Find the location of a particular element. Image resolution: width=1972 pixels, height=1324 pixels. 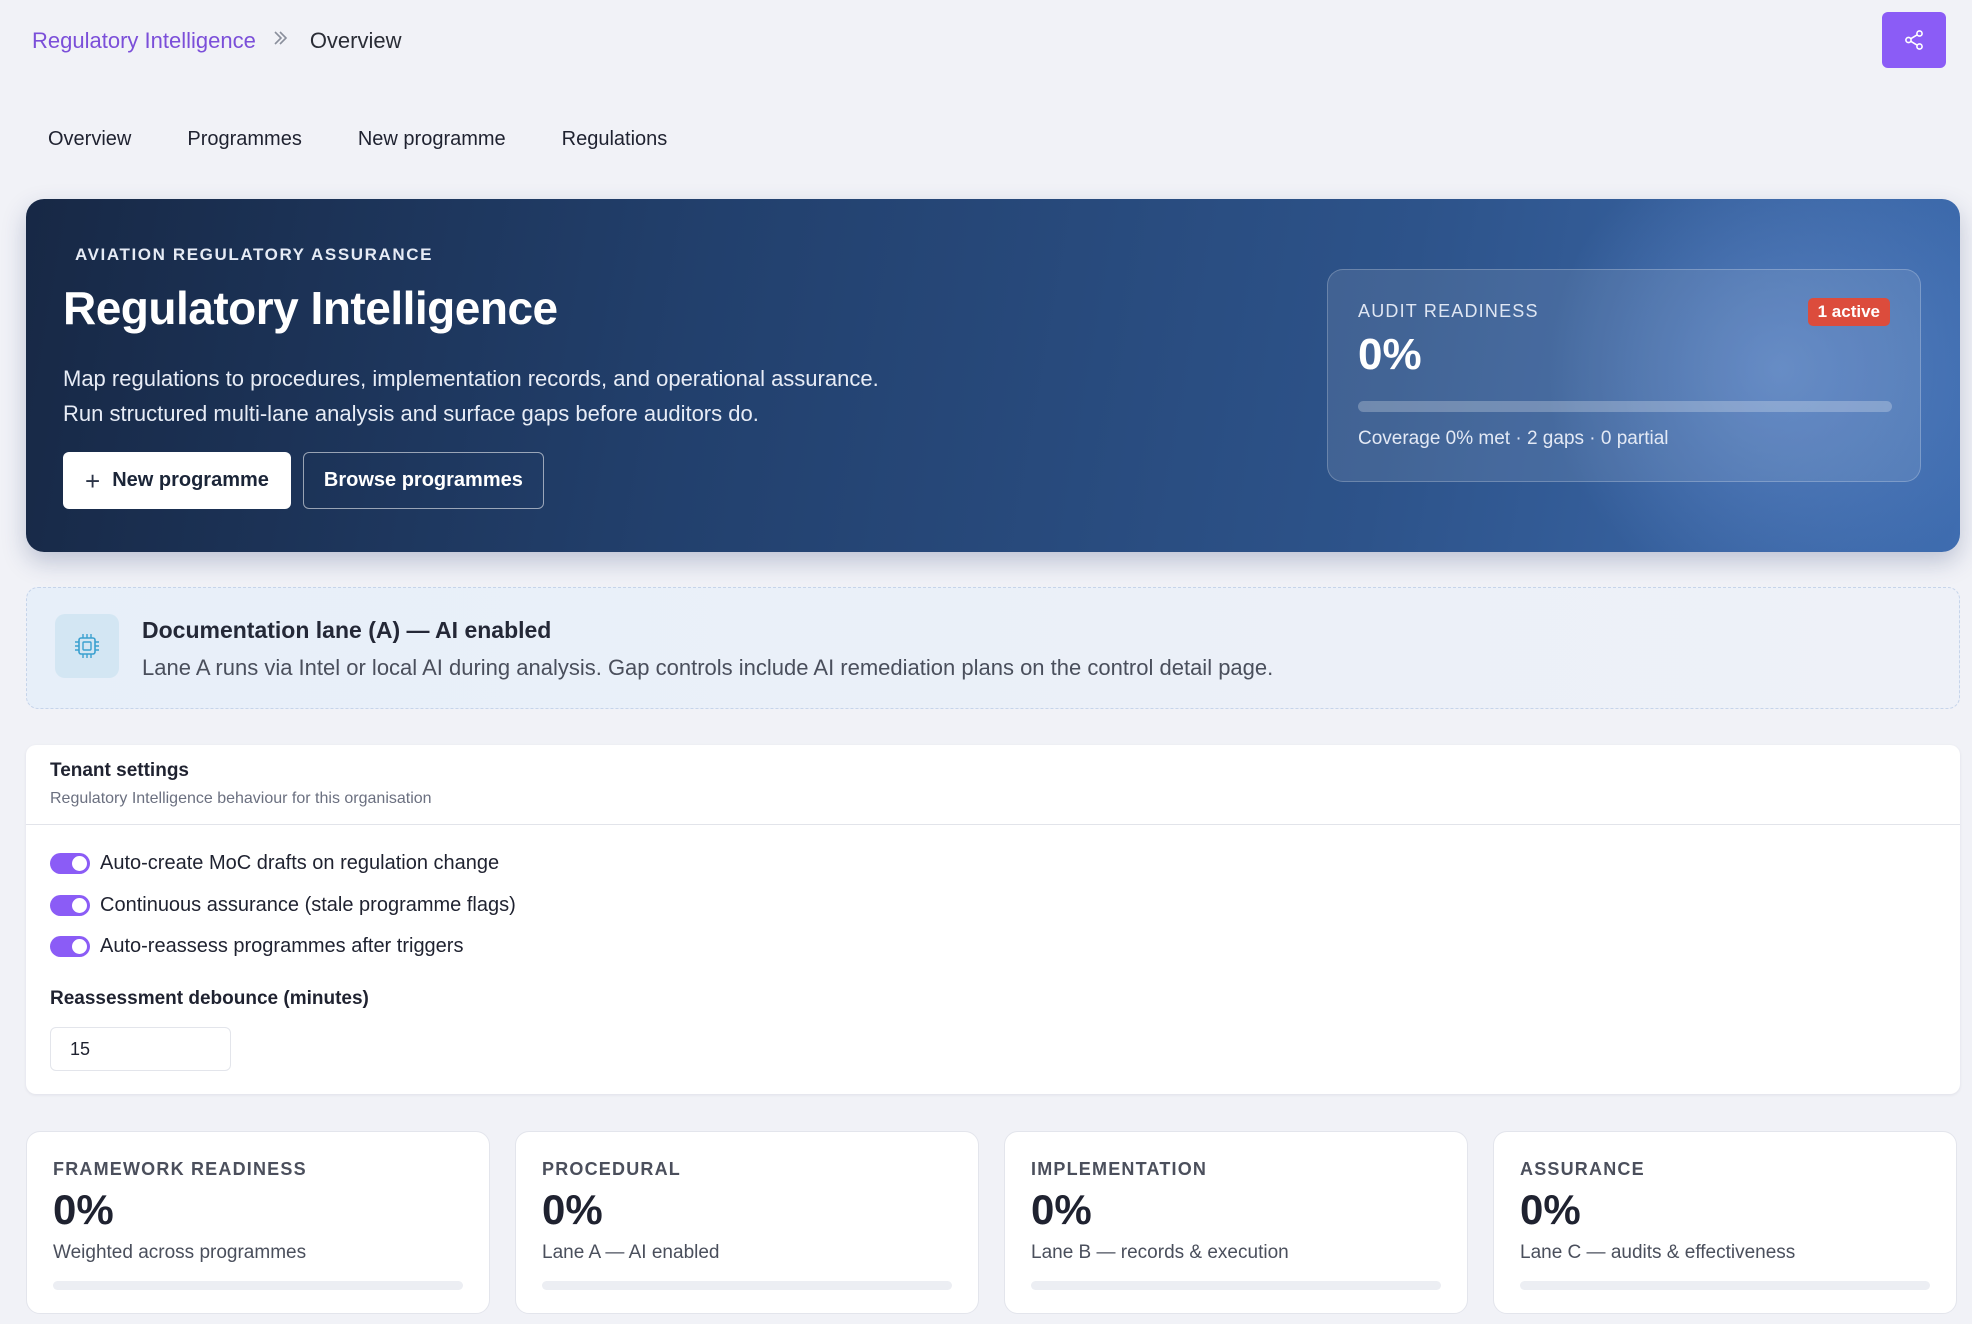

metric-description: Lane B — records & execution is located at coordinates (1160, 1252).